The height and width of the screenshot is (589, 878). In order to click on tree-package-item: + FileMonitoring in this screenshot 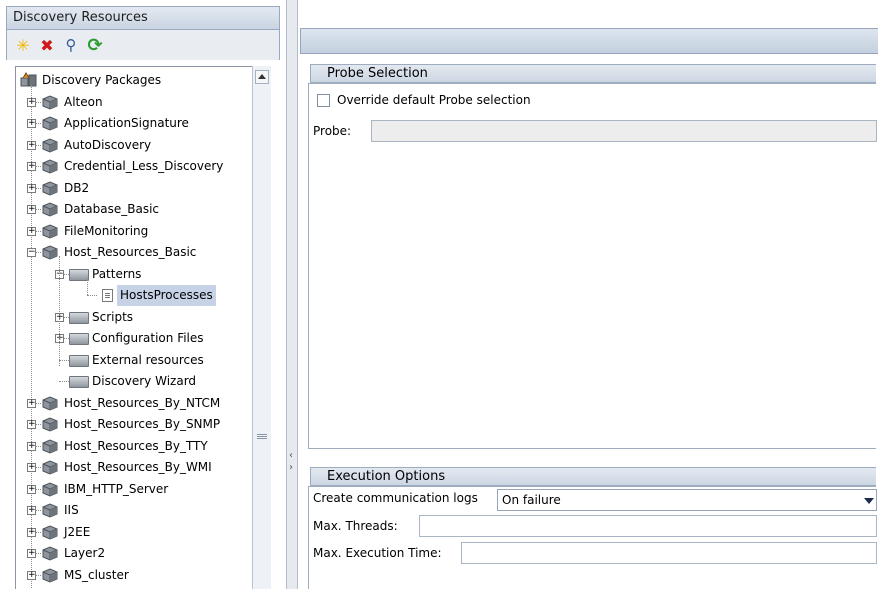, I will do `click(136, 231)`.